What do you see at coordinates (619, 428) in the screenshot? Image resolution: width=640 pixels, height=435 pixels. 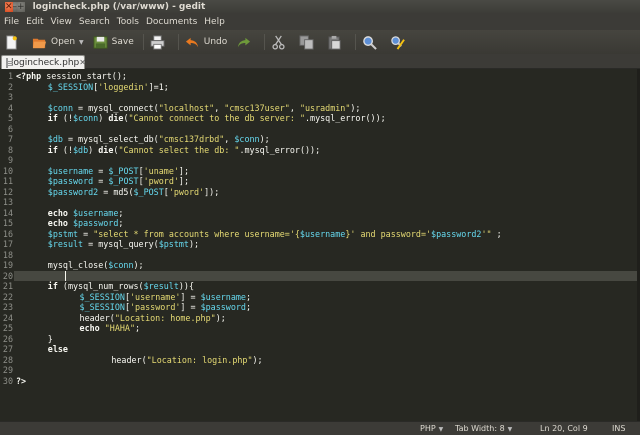 I see `insert-mode: INS` at bounding box center [619, 428].